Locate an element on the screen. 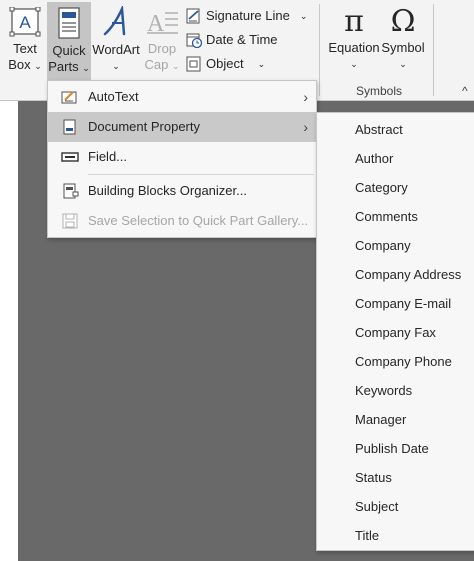 This screenshot has height=561, width=474. save-icon is located at coordinates (70, 221).